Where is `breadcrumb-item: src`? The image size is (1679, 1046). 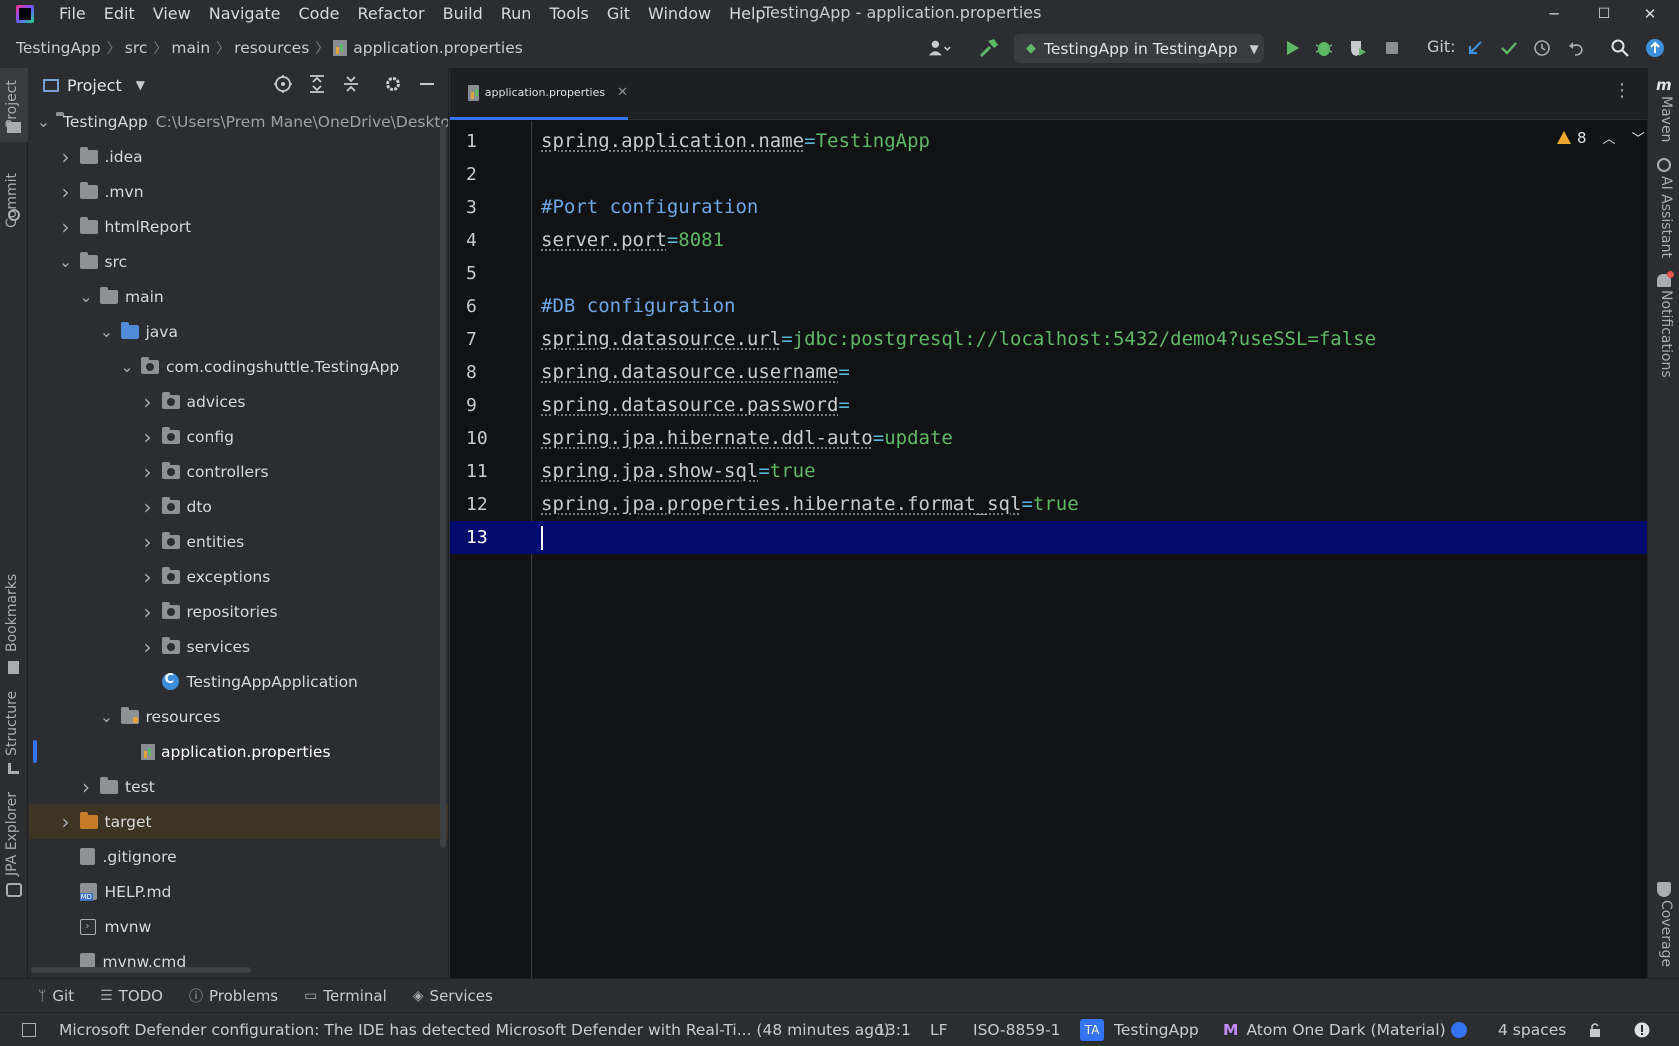 breadcrumb-item: src is located at coordinates (136, 48).